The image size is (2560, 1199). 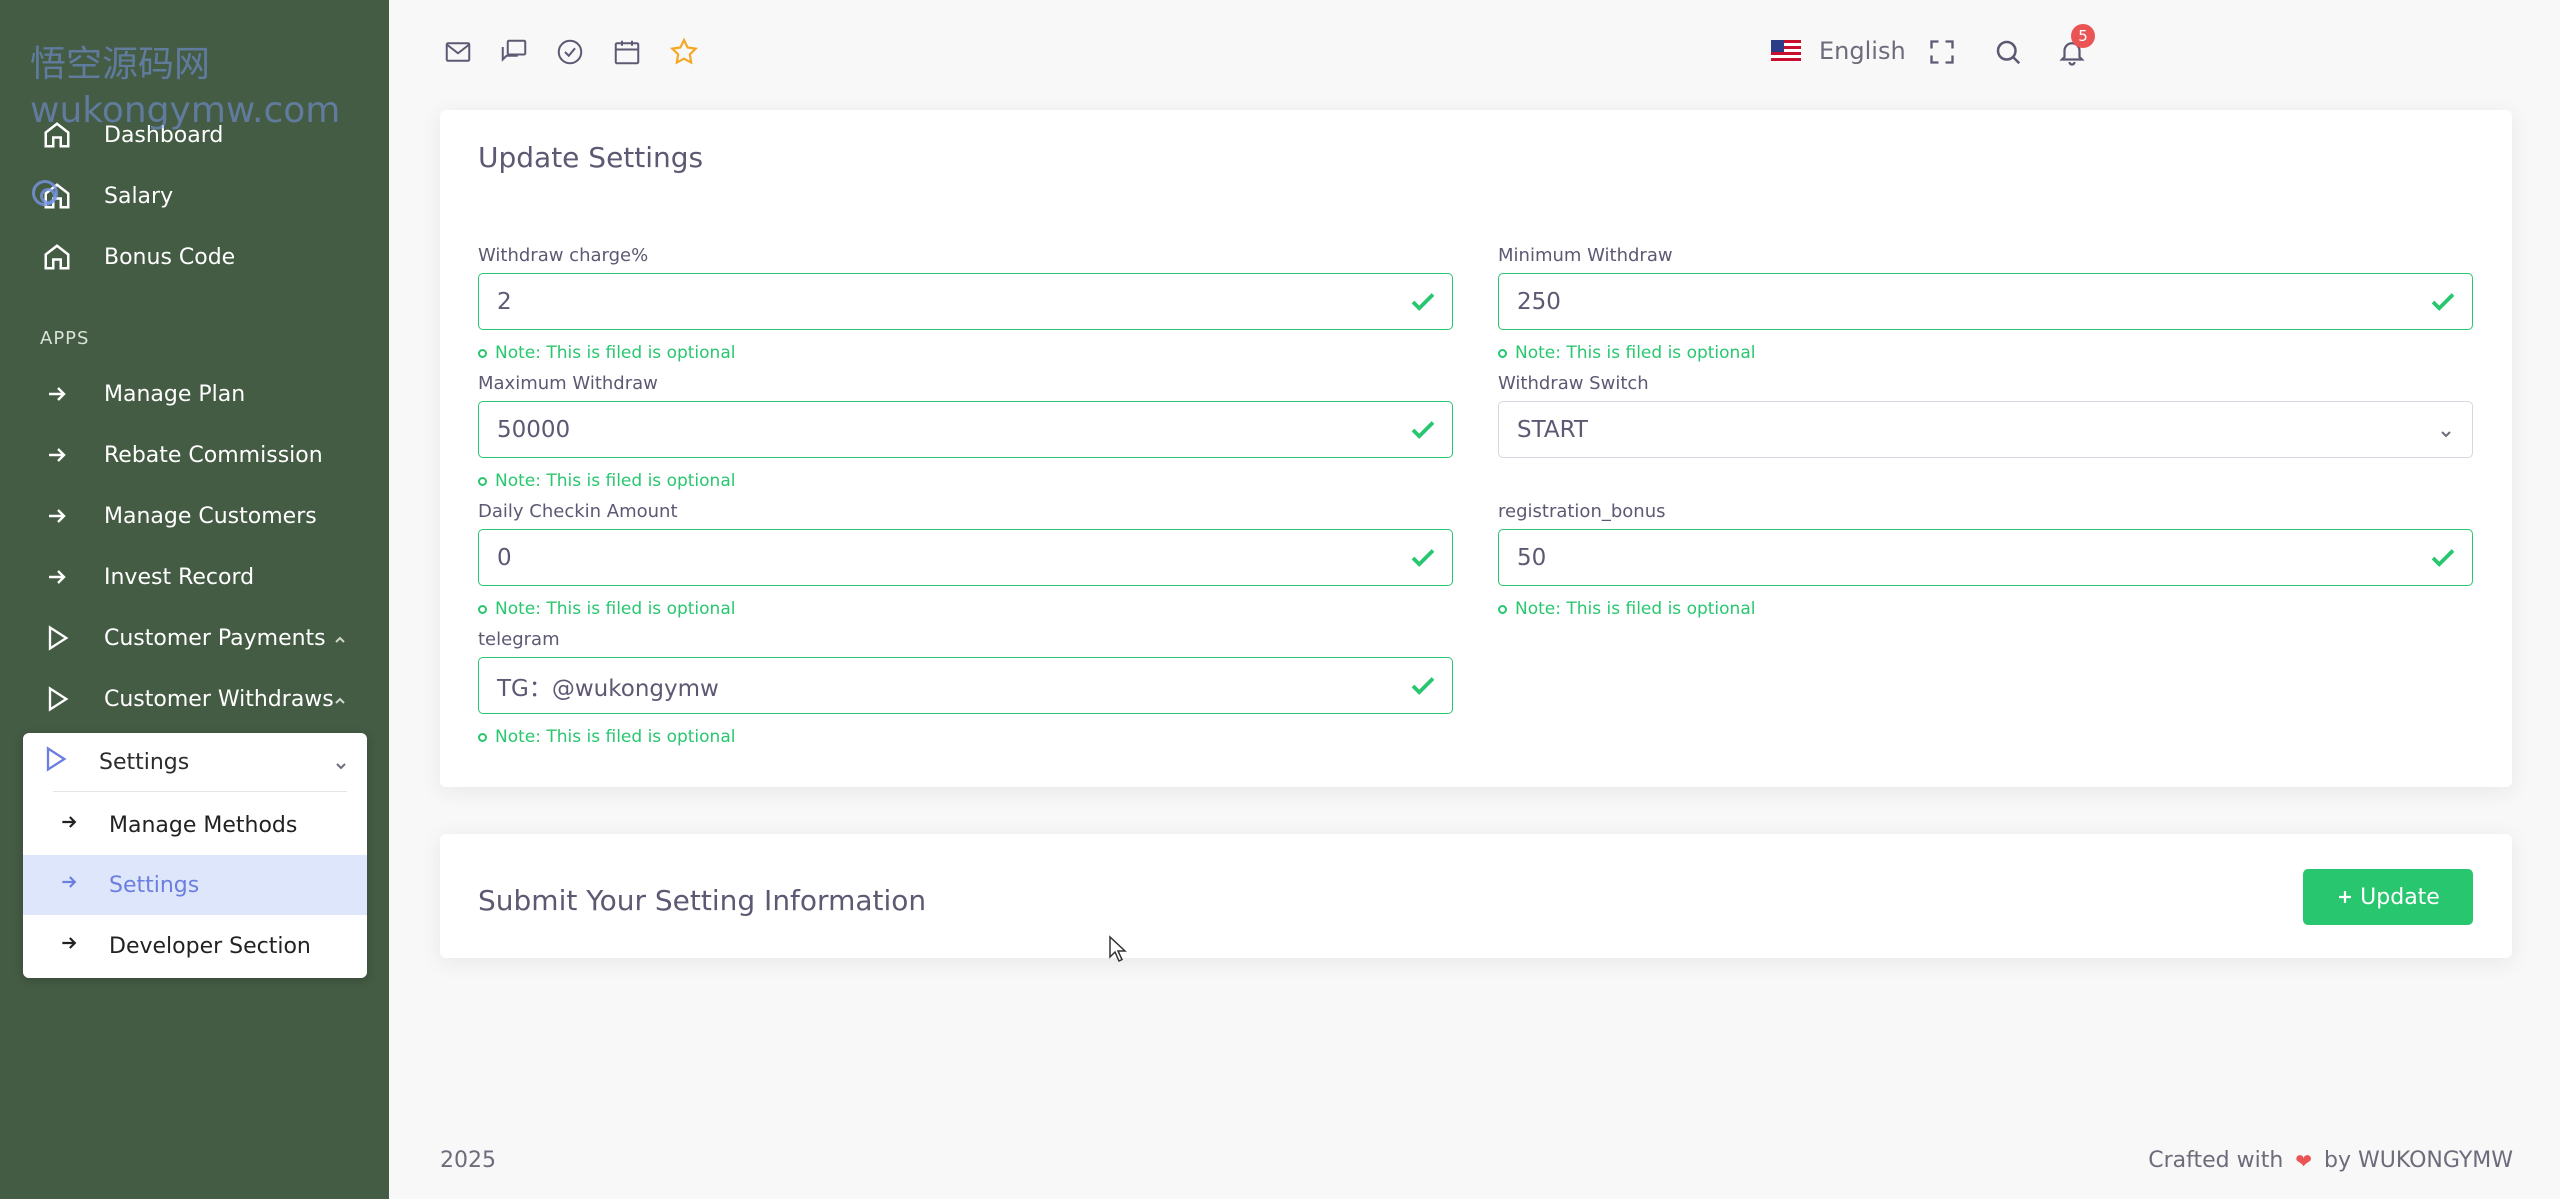 I want to click on withdraw-charge-label: Withdraw charge%, so click(x=563, y=255).